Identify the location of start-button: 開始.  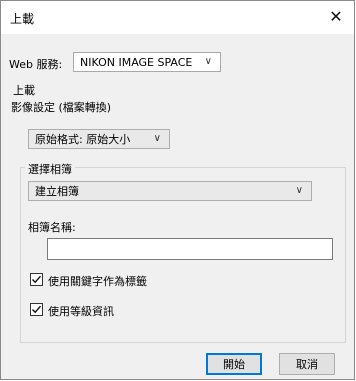
(234, 364).